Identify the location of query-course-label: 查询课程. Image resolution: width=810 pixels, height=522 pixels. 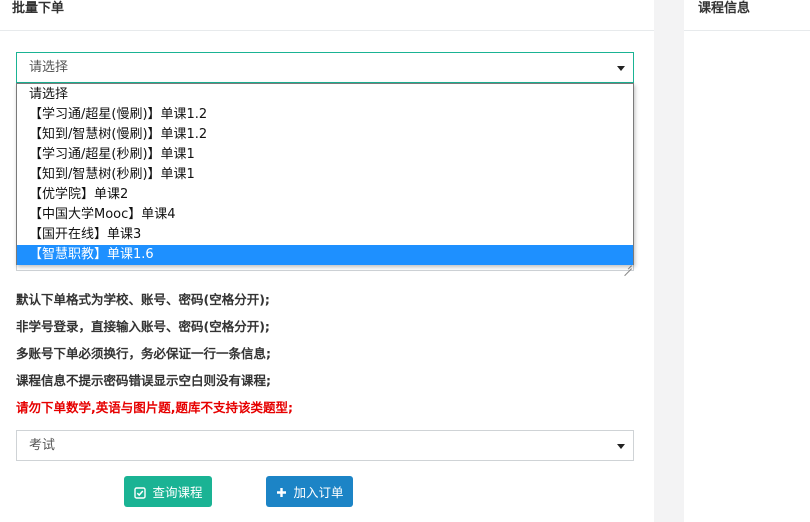
(177, 492).